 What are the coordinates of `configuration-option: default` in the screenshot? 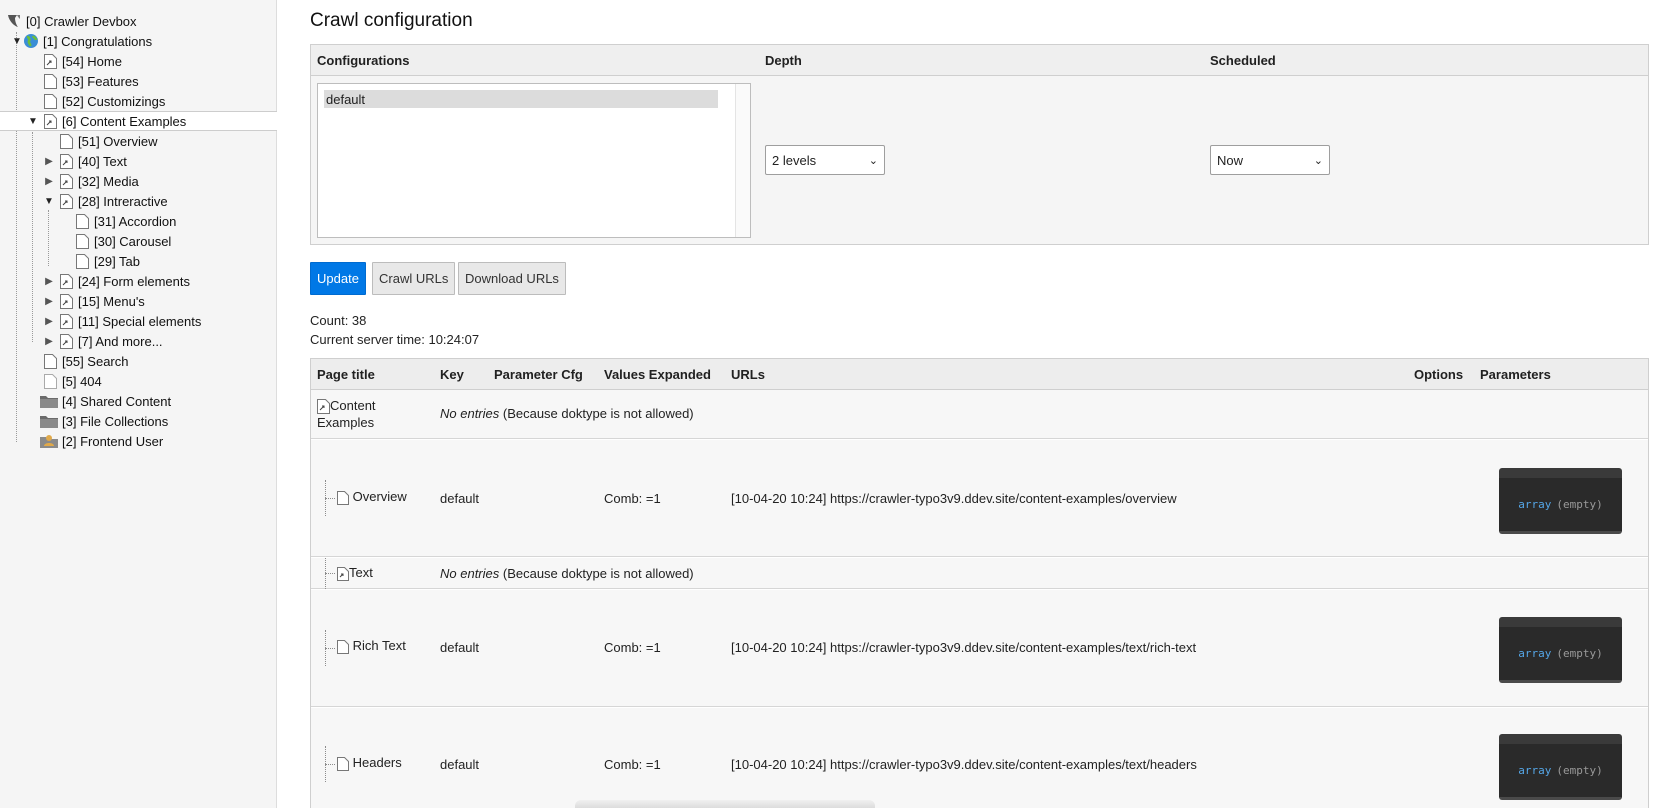 It's located at (521, 99).